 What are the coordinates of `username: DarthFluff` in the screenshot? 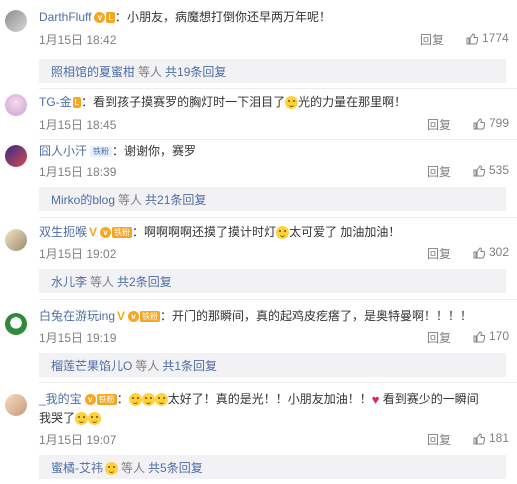 It's located at (65, 17).